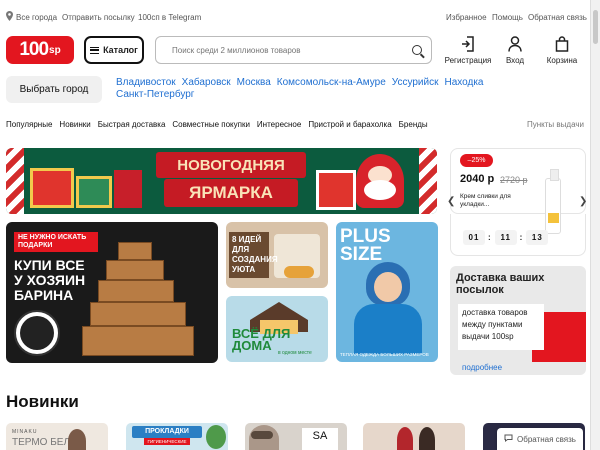 This screenshot has width=600, height=450. I want to click on user-icon, so click(515, 44).